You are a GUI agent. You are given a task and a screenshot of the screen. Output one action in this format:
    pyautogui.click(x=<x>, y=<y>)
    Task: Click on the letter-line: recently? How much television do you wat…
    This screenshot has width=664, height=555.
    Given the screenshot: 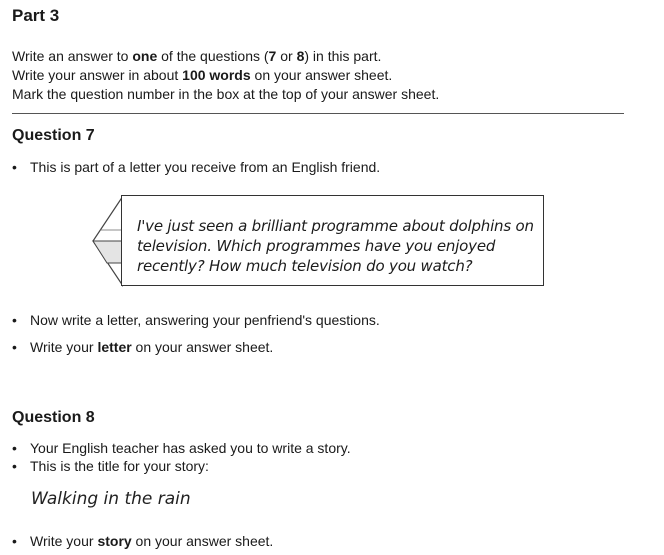 What is the action you would take?
    pyautogui.click(x=305, y=266)
    